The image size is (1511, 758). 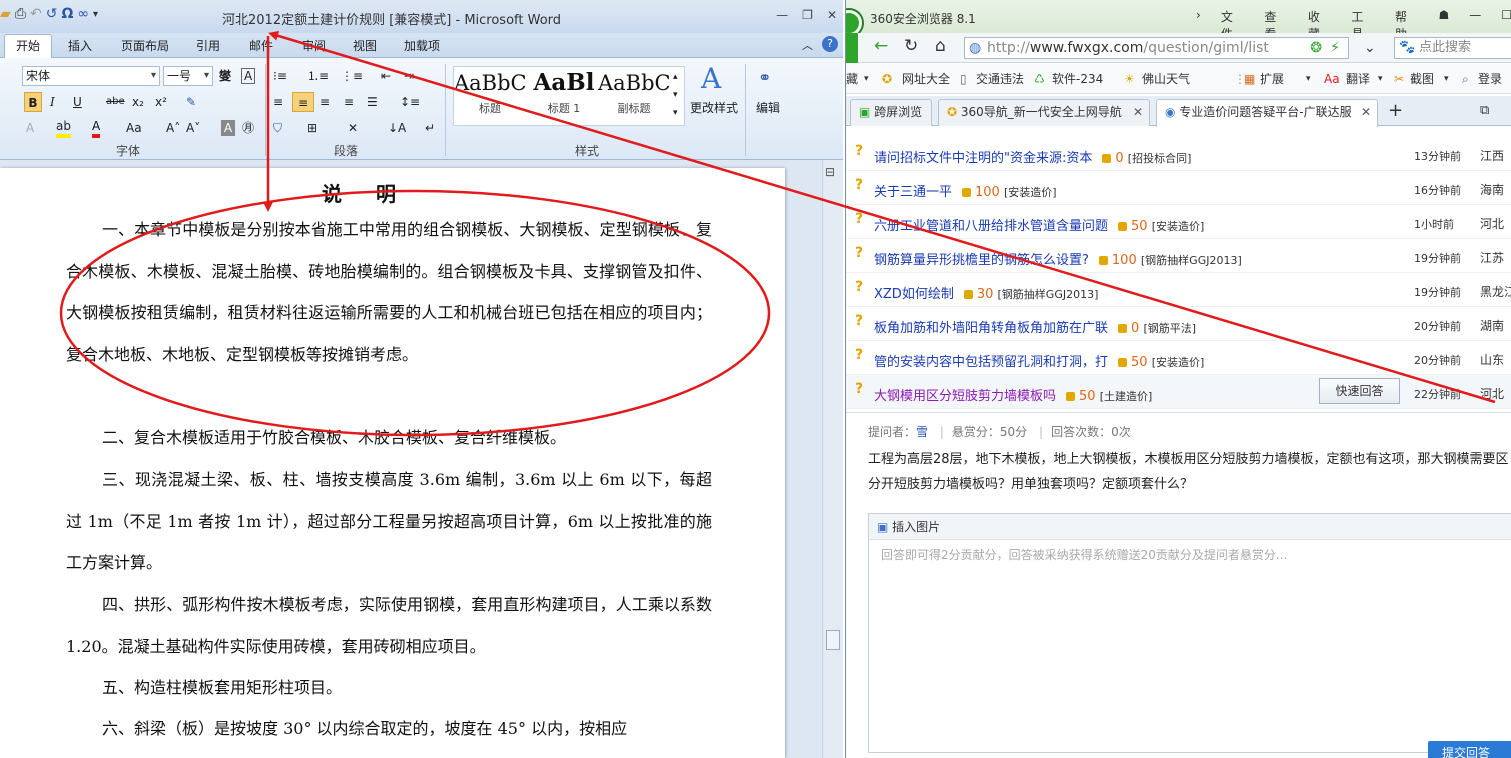 I want to click on tab-references: 引用, so click(x=208, y=45).